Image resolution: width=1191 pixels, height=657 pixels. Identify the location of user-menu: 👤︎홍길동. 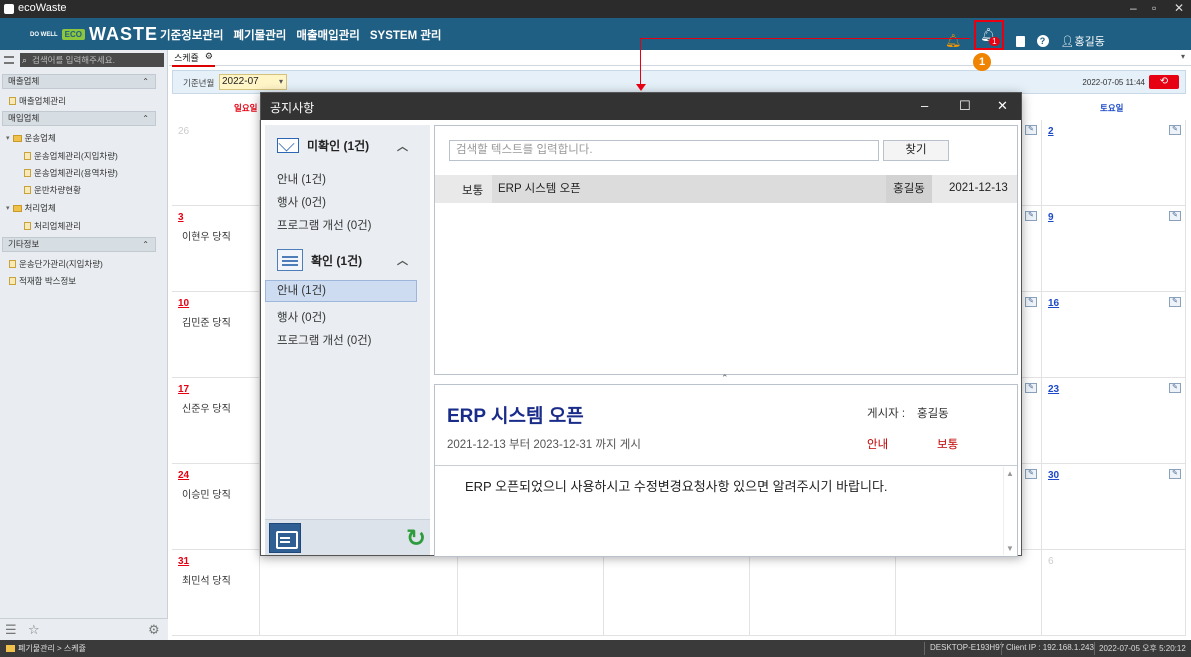
(1083, 41).